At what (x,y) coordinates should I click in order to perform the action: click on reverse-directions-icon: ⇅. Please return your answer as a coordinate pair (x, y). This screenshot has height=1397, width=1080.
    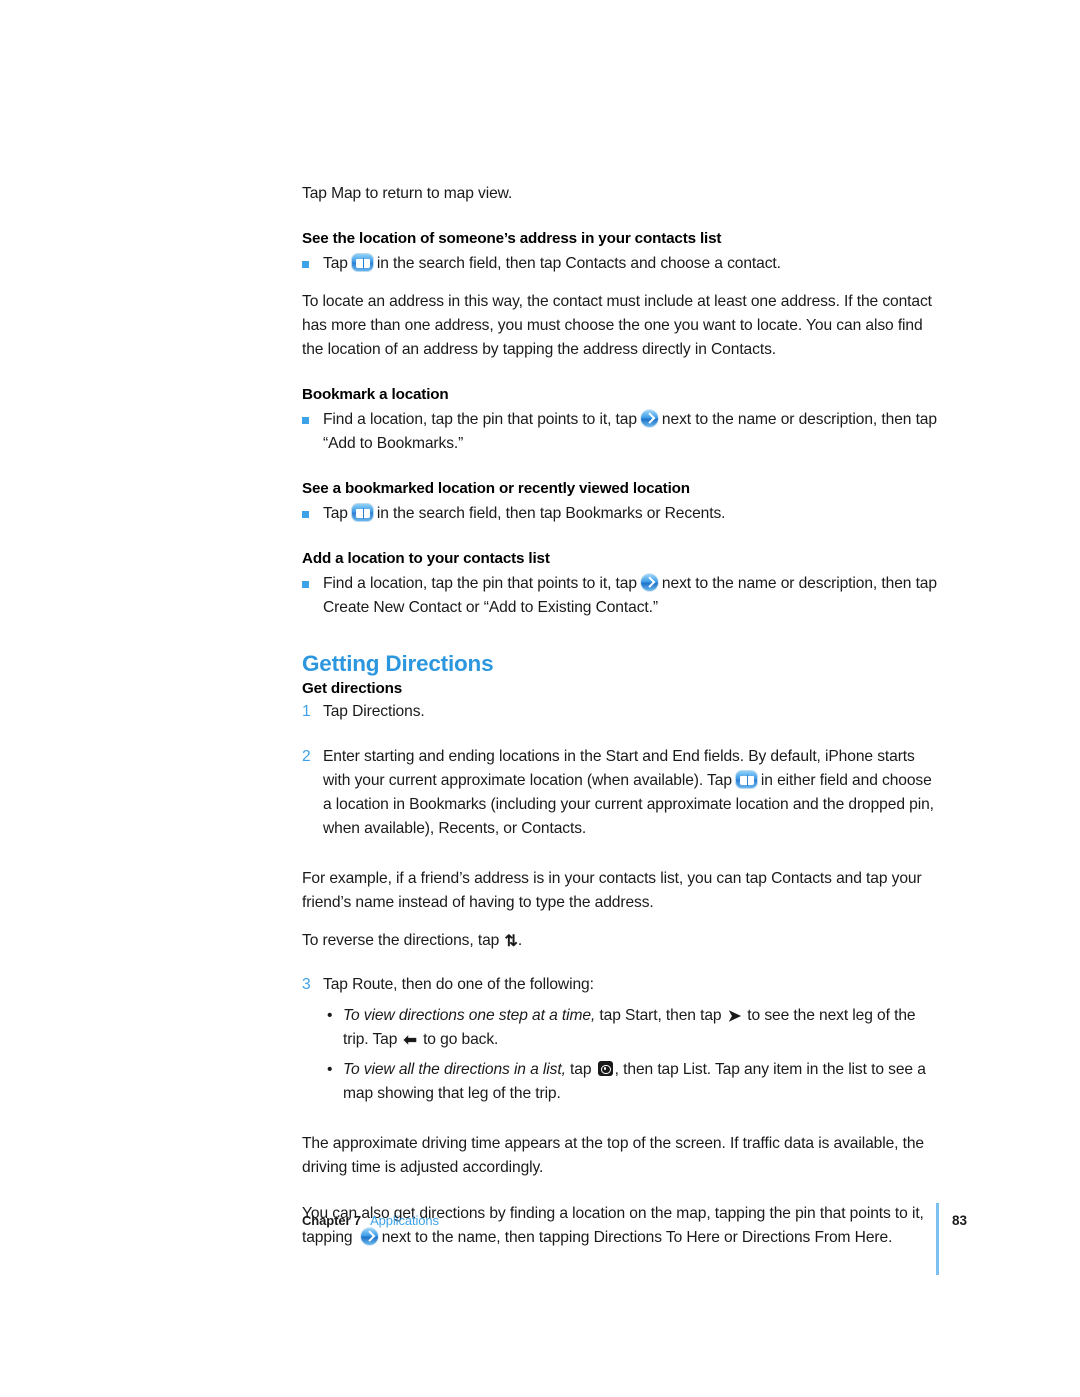
    Looking at the image, I should click on (510, 941).